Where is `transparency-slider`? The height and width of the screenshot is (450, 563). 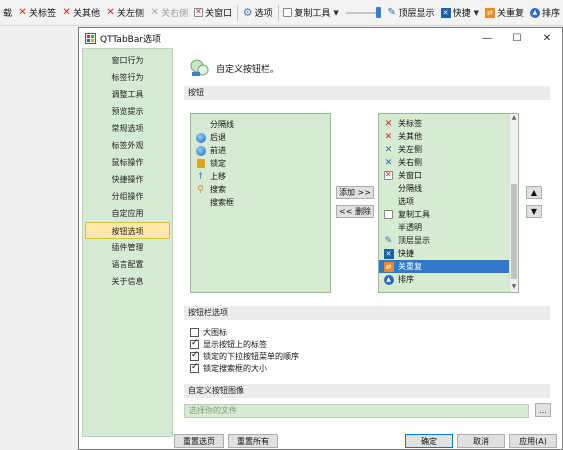 transparency-slider is located at coordinates (363, 12).